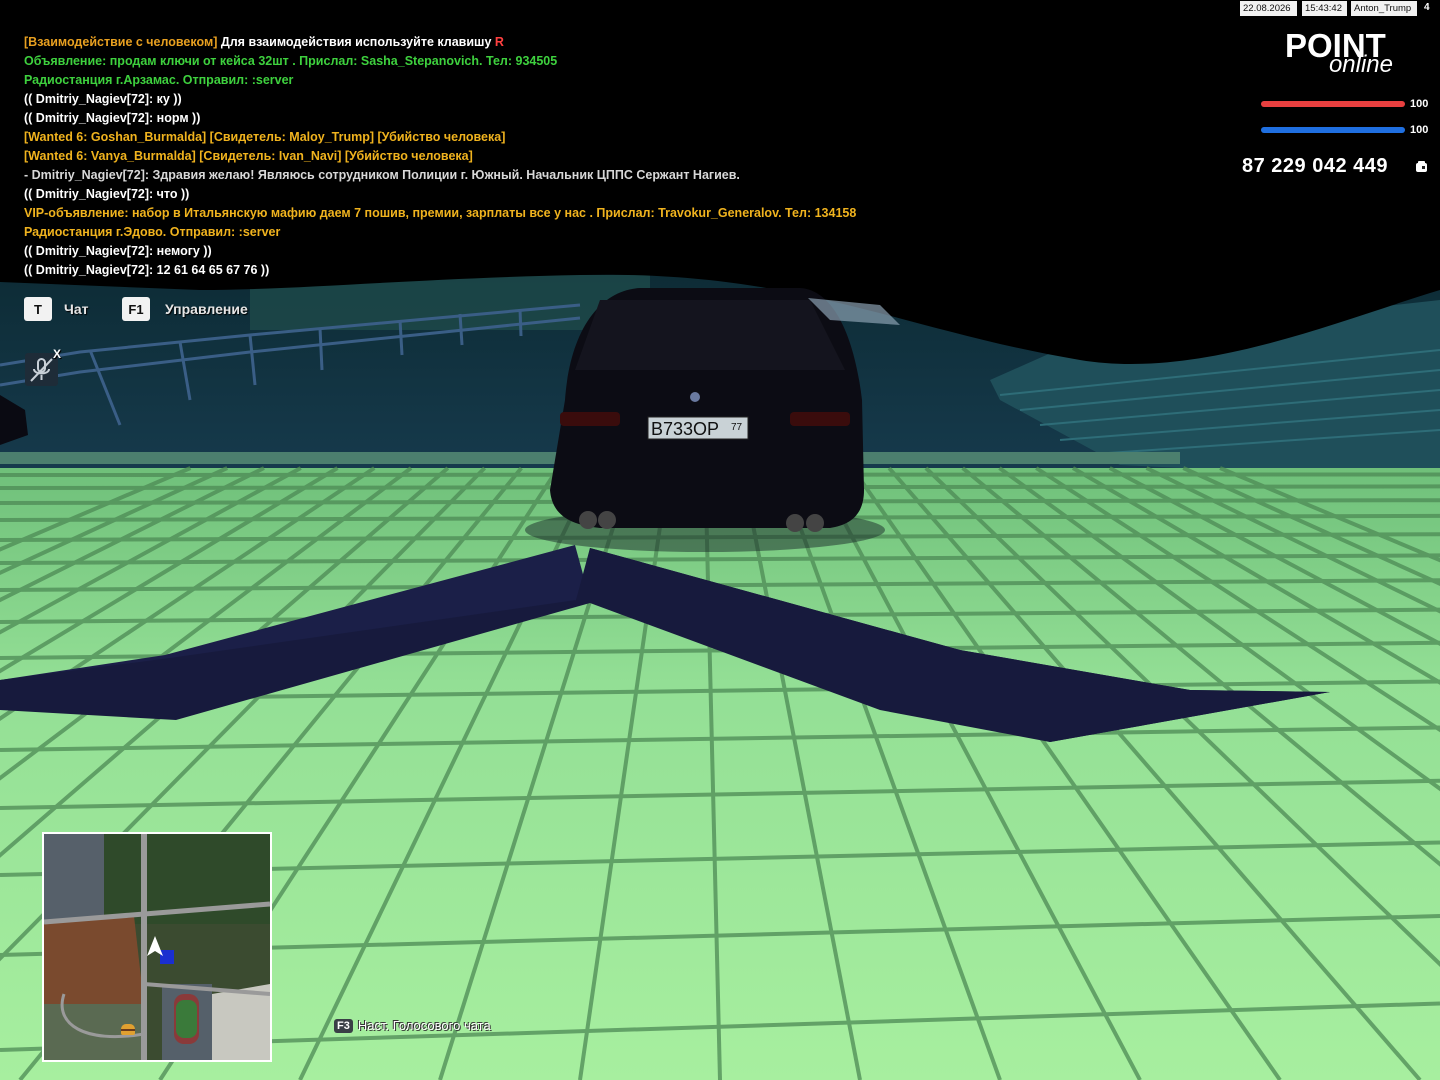 This screenshot has width=1440, height=1080. I want to click on money-display: 87 229 042 449, so click(1315, 166).